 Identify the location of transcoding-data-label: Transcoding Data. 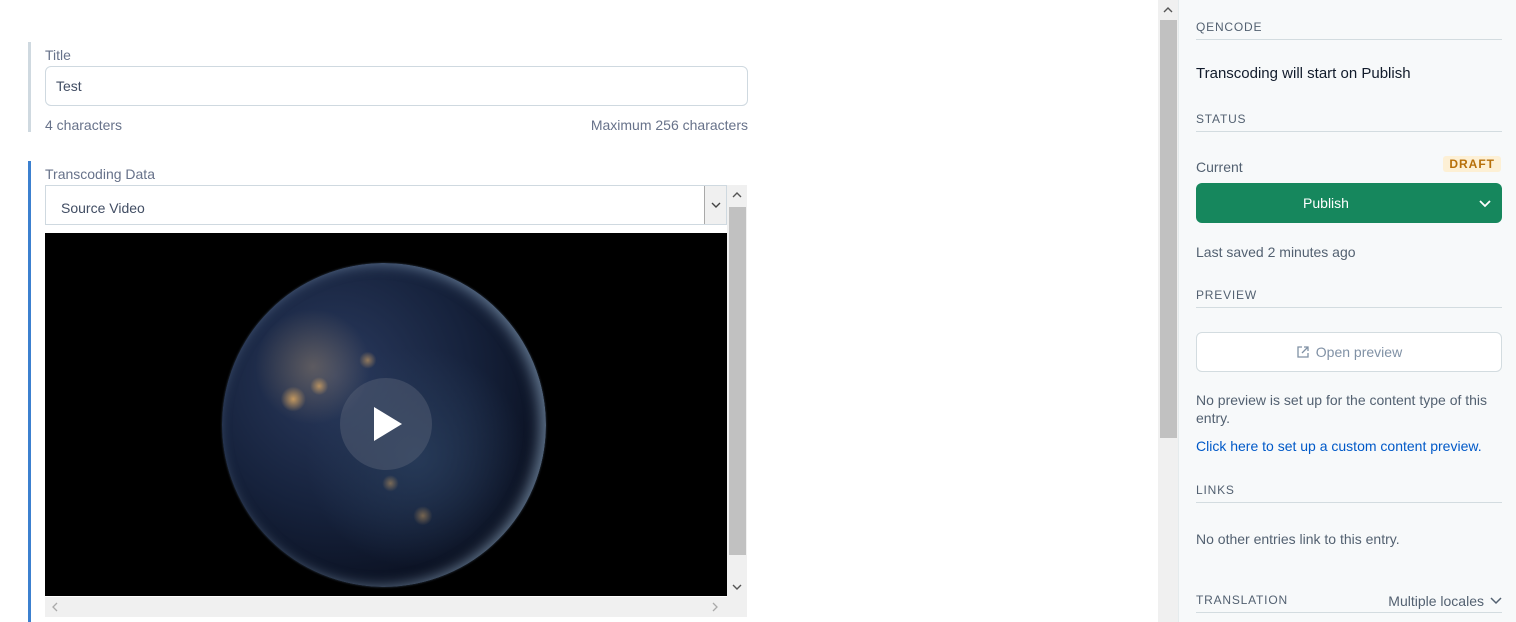
(100, 174).